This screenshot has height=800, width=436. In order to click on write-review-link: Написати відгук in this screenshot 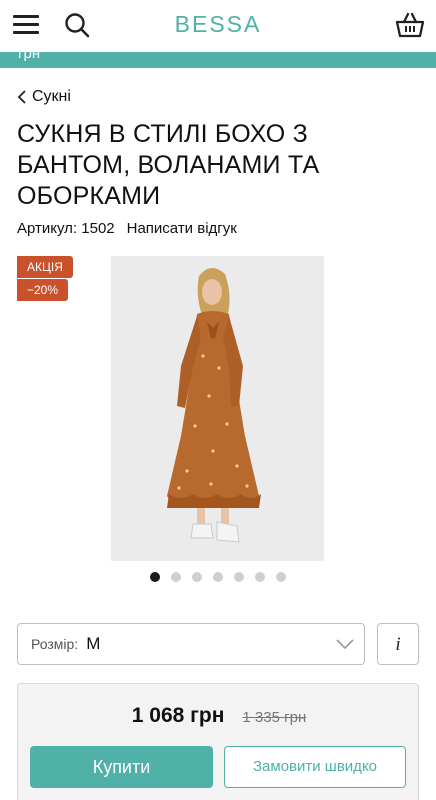, I will do `click(182, 228)`.